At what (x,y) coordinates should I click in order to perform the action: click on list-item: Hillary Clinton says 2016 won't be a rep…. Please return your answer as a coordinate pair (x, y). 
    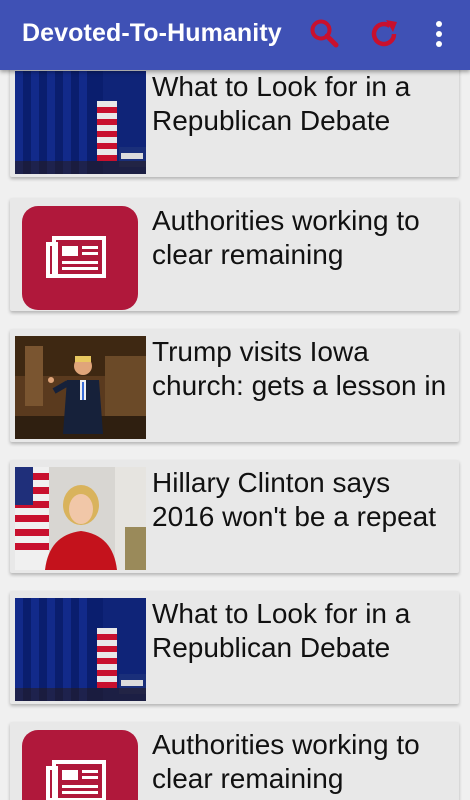
    Looking at the image, I should click on (234, 516).